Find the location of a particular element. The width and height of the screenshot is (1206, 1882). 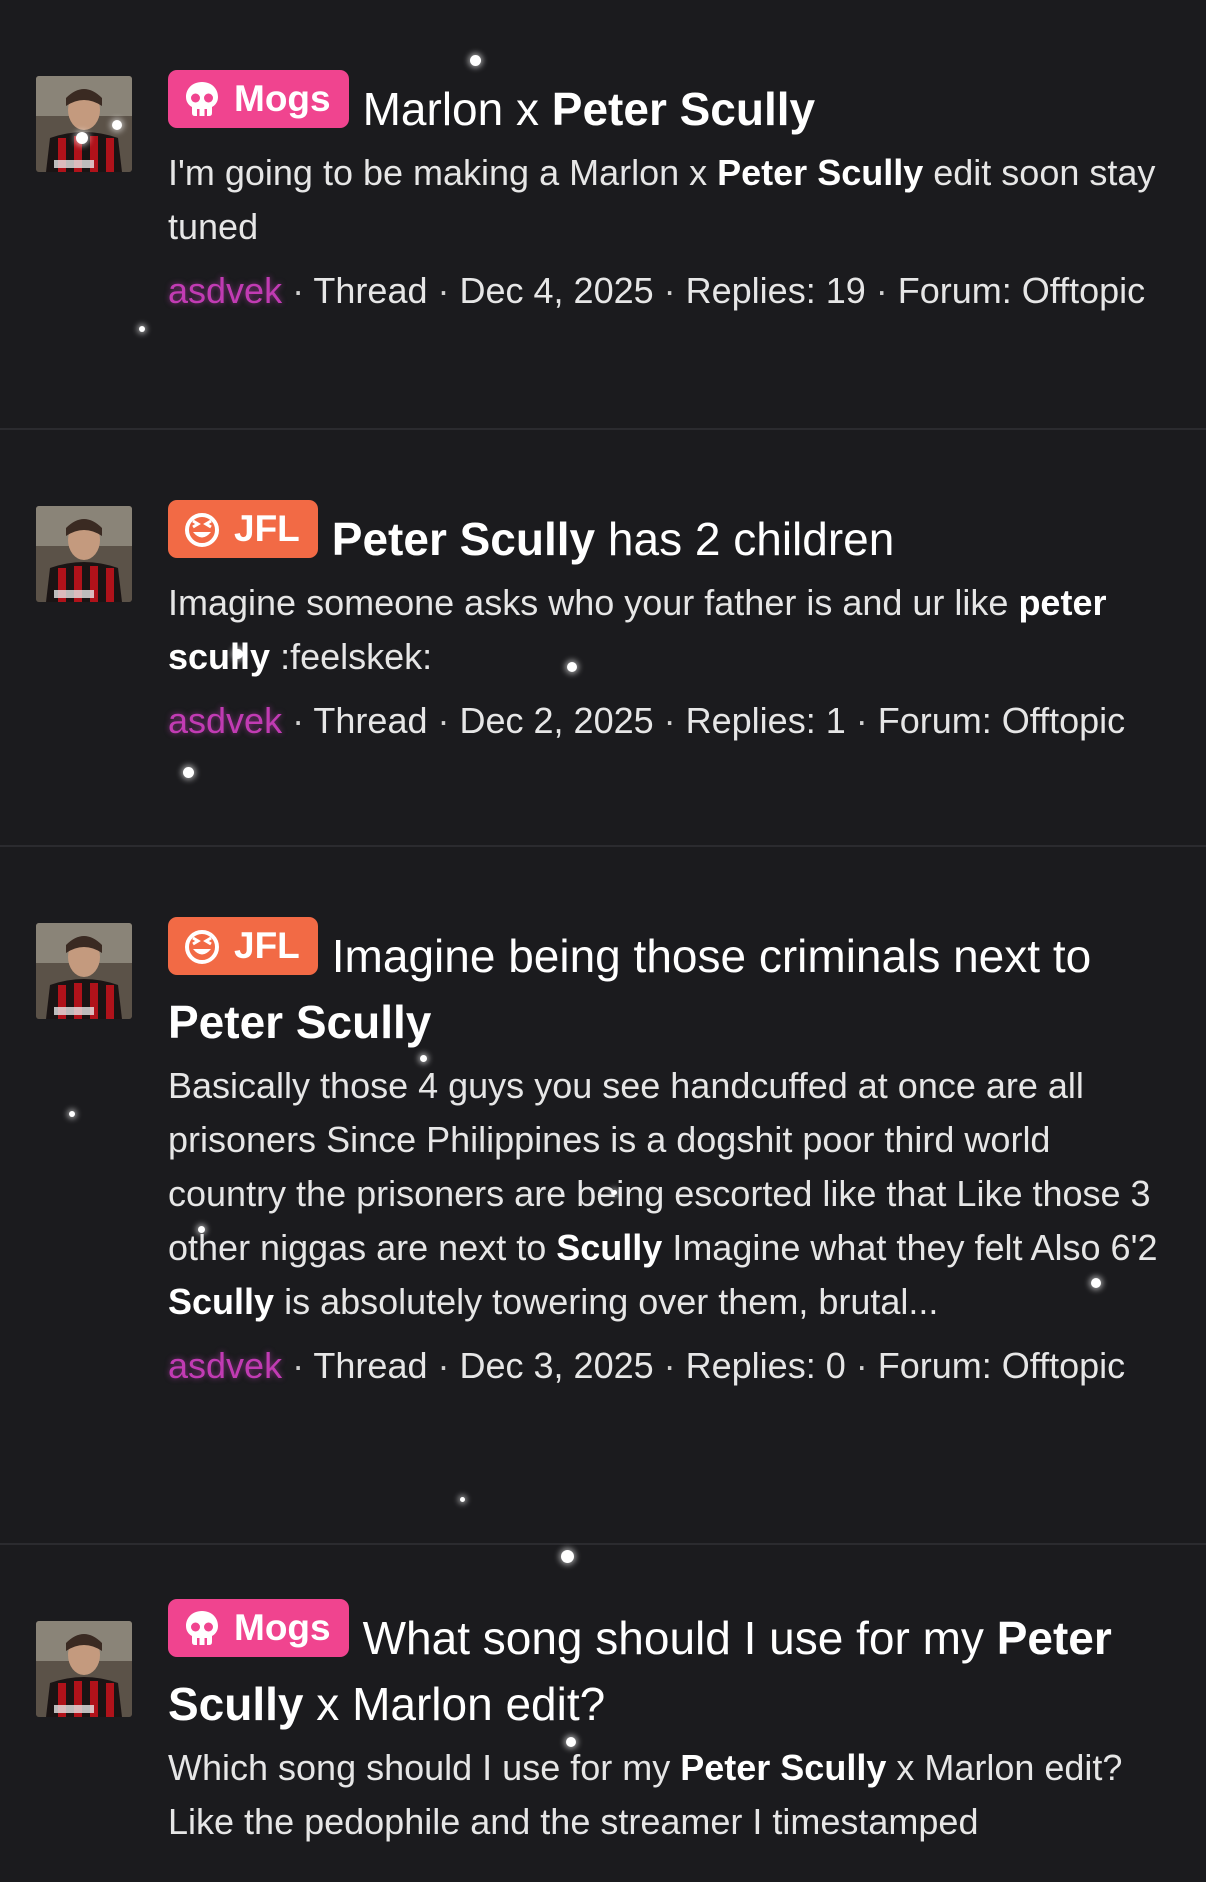

snippet-text: I'm going to be making a Marlon x is located at coordinates (443, 172).